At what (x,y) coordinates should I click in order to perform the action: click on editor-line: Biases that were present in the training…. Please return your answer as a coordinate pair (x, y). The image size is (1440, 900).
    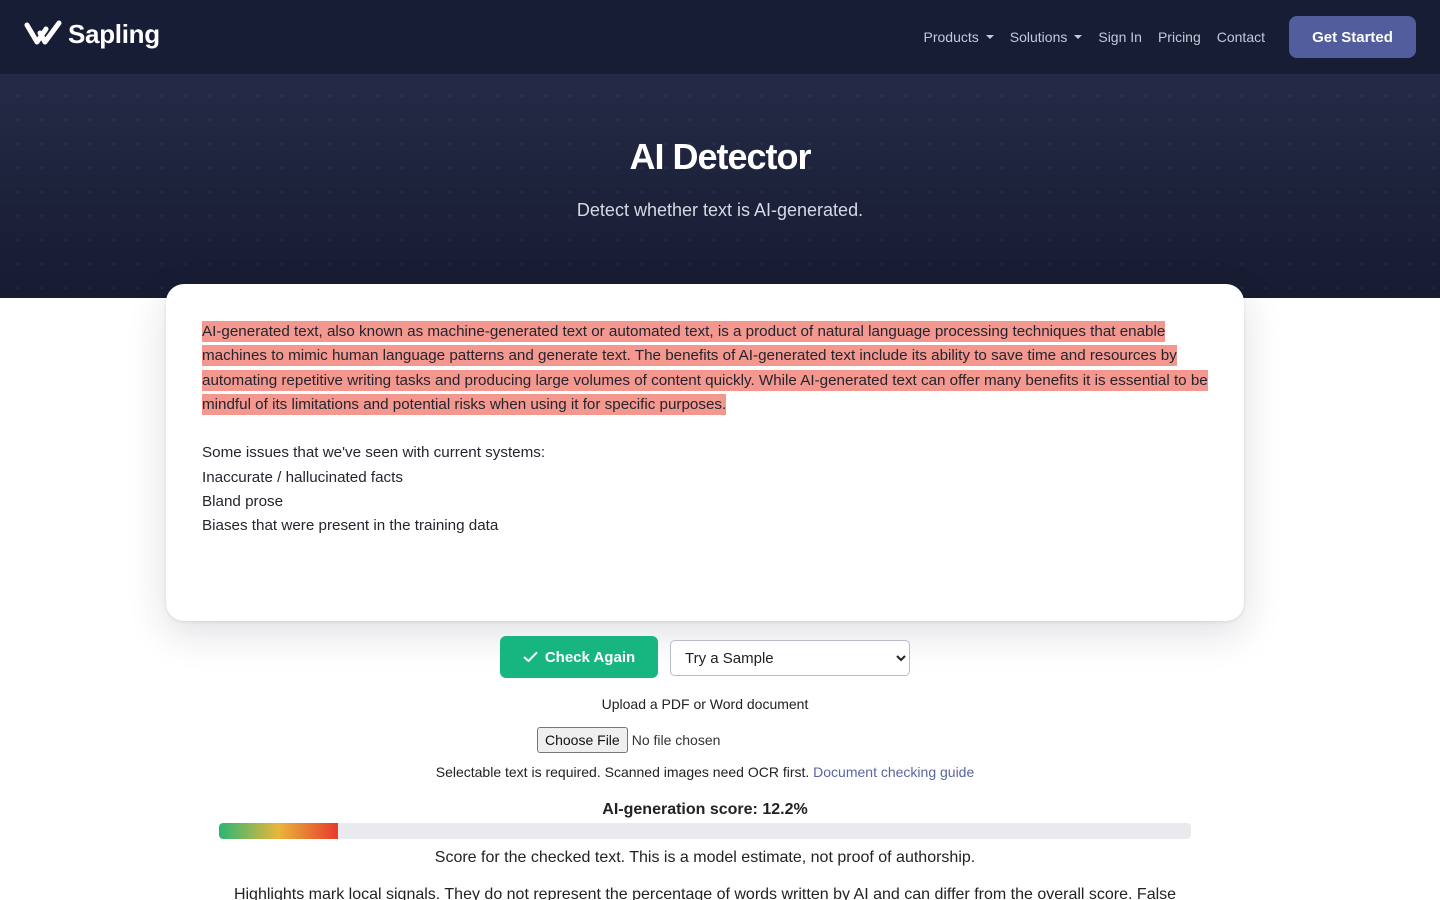
    Looking at the image, I should click on (350, 526).